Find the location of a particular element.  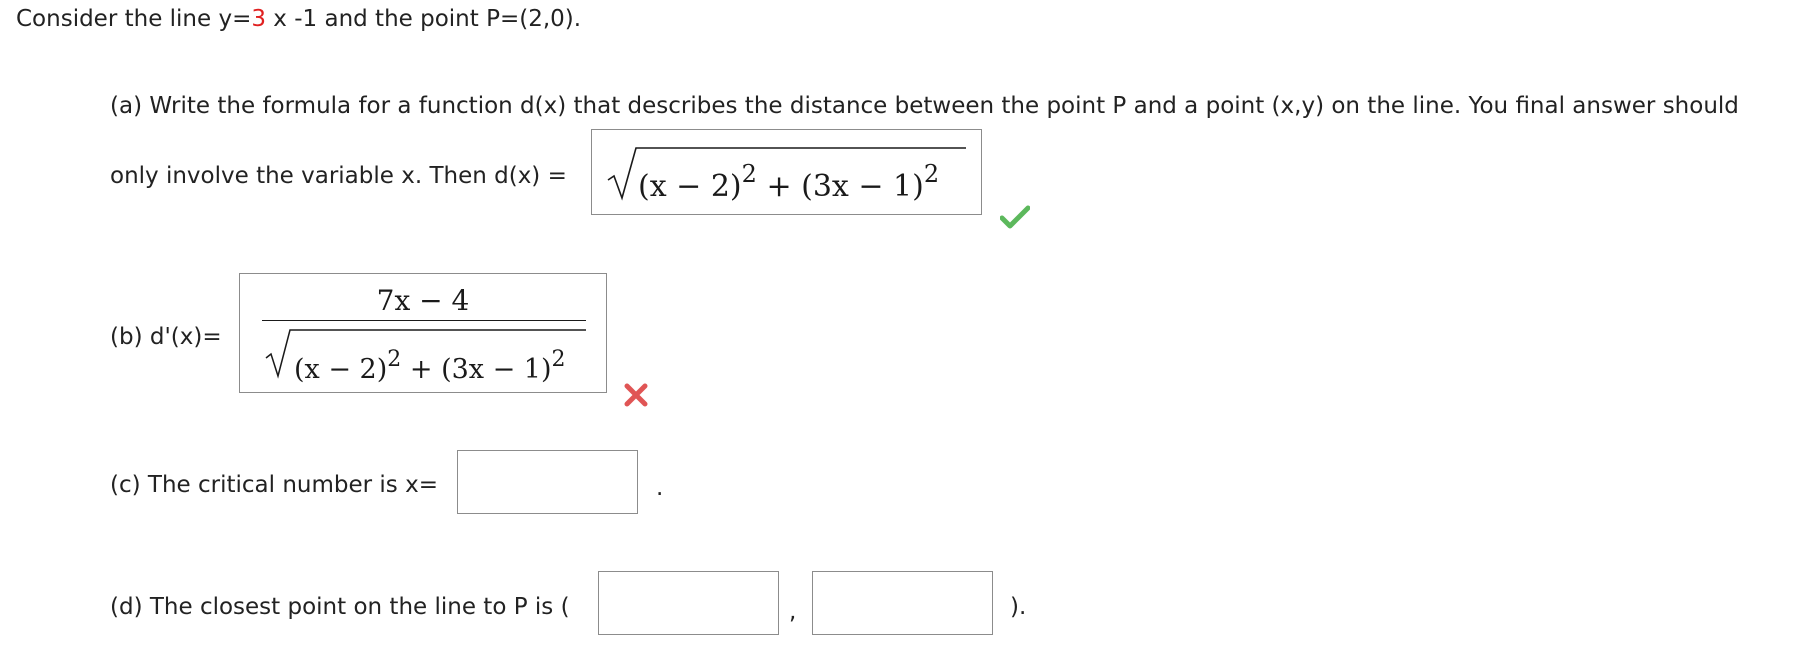

part-a-expression: (x − 2)2 + (3x − 1)2 is located at coordinates (788, 180).